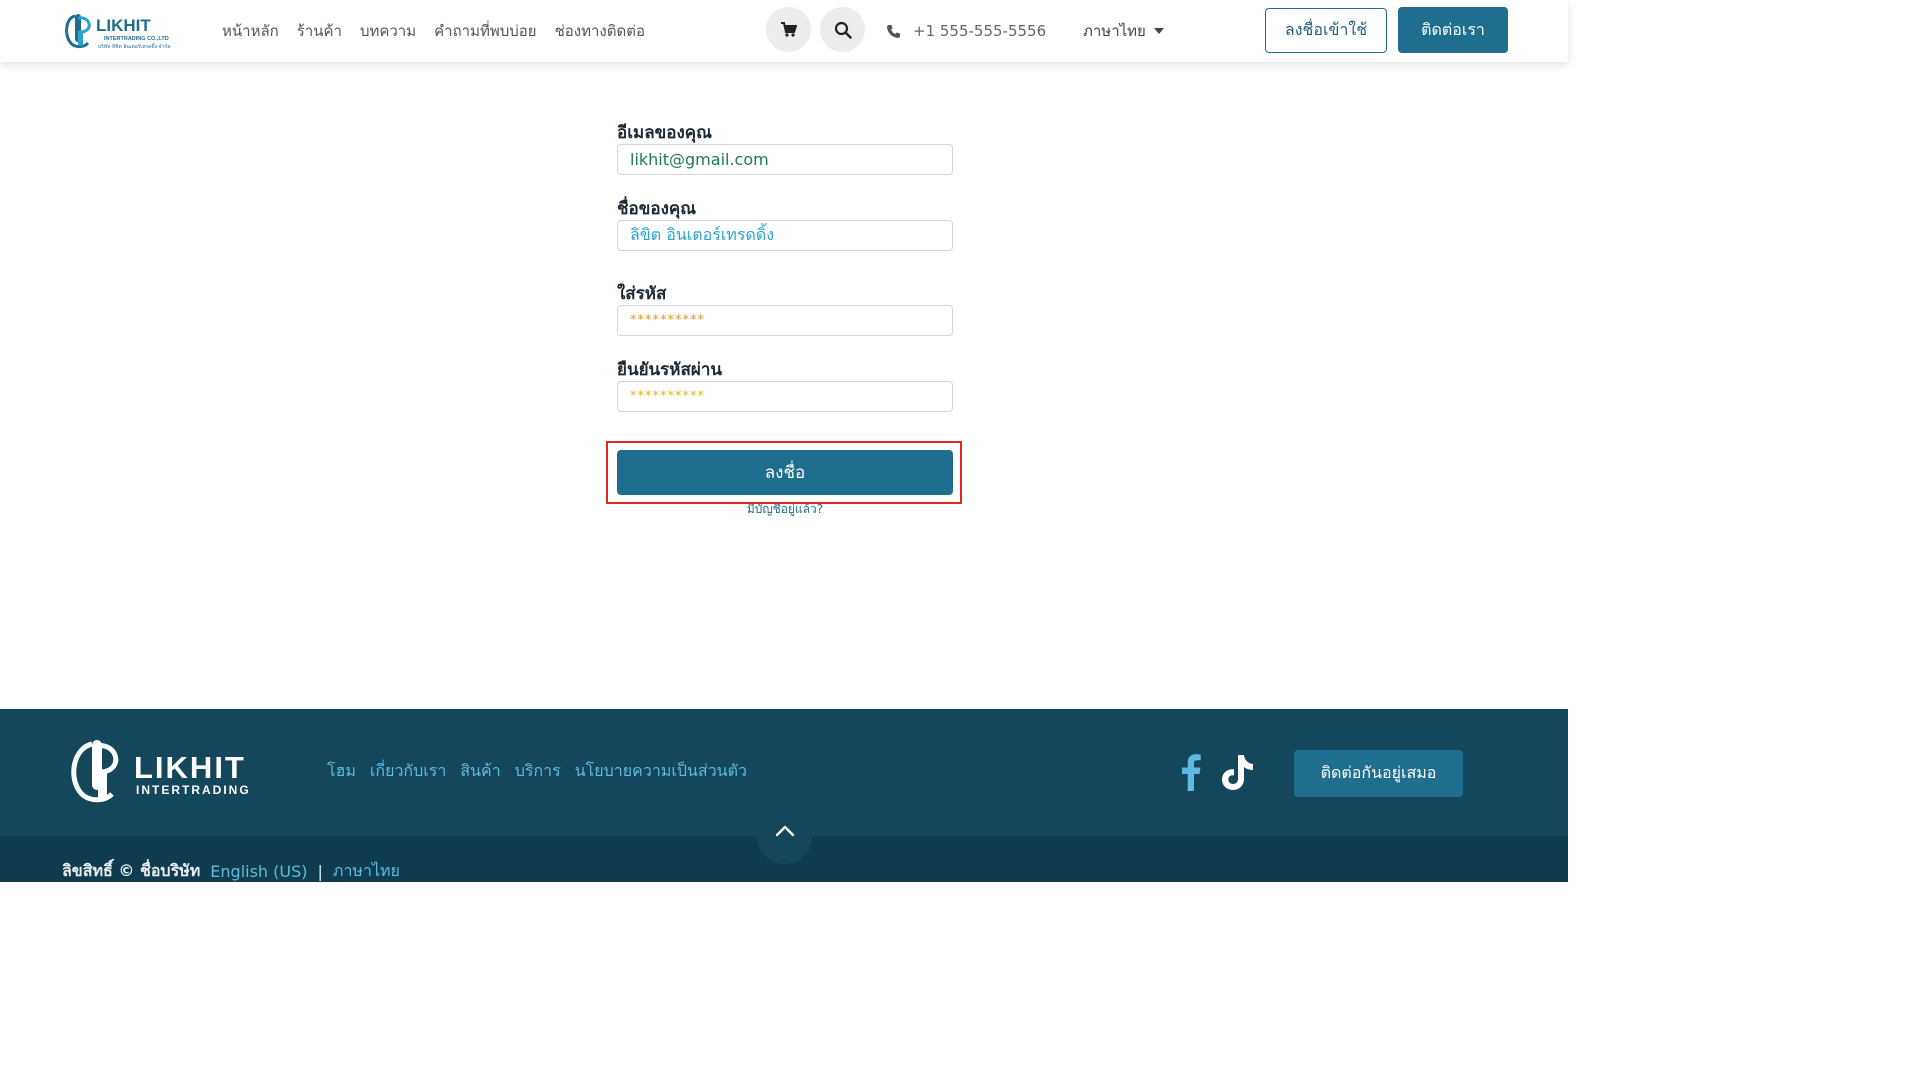  I want to click on search-button, so click(842, 29).